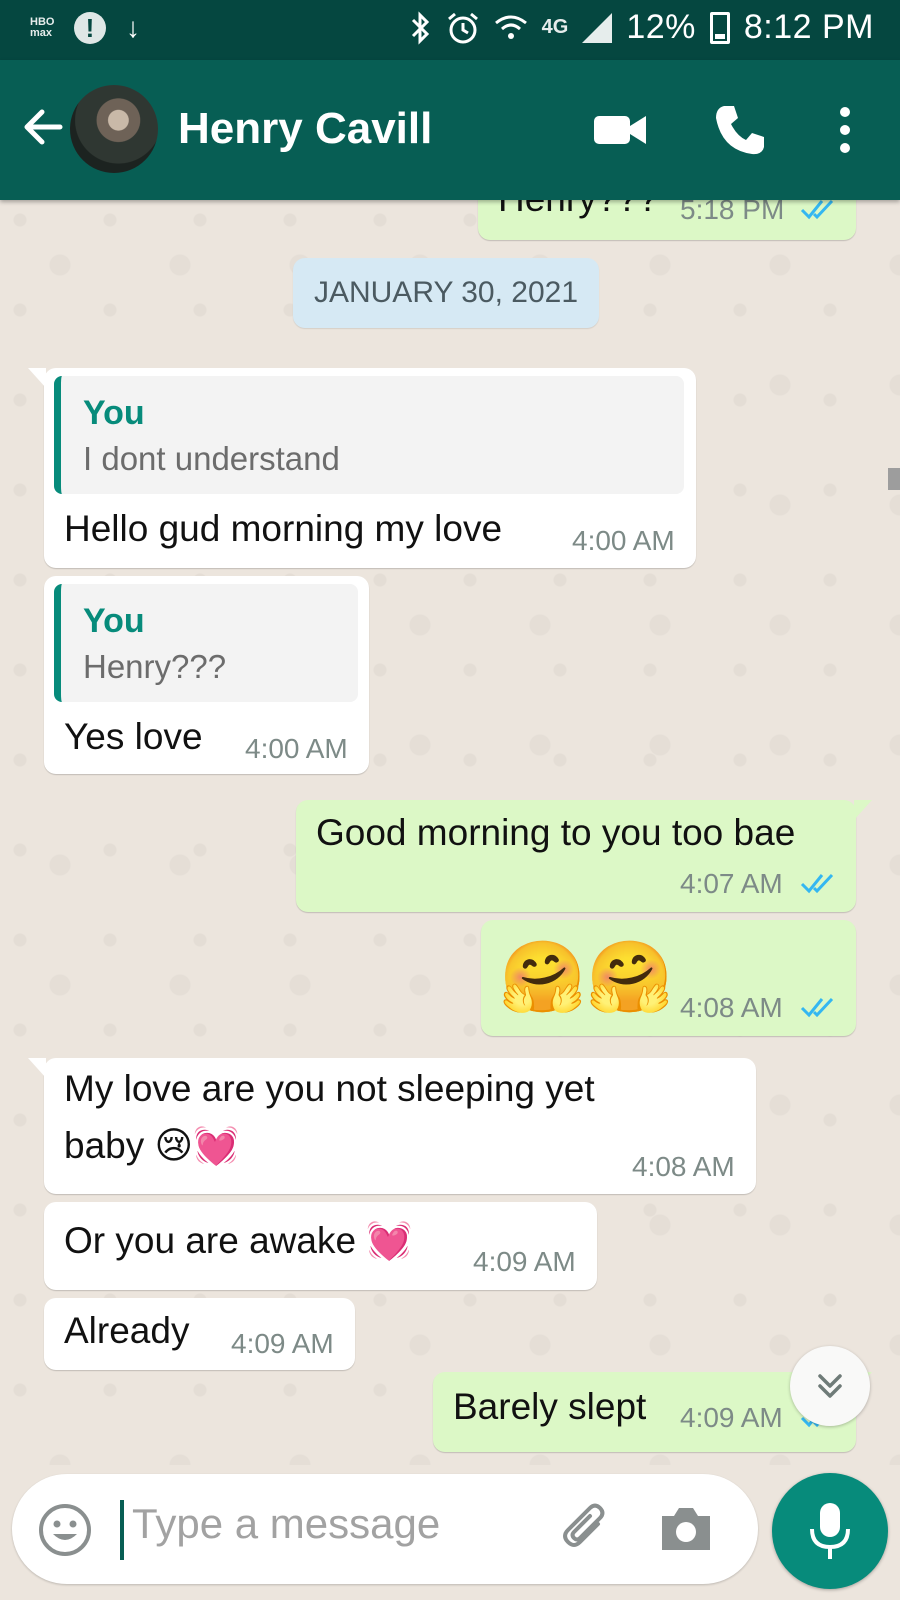 The width and height of the screenshot is (900, 1600). What do you see at coordinates (133, 736) in the screenshot?
I see `message-text: Yes love` at bounding box center [133, 736].